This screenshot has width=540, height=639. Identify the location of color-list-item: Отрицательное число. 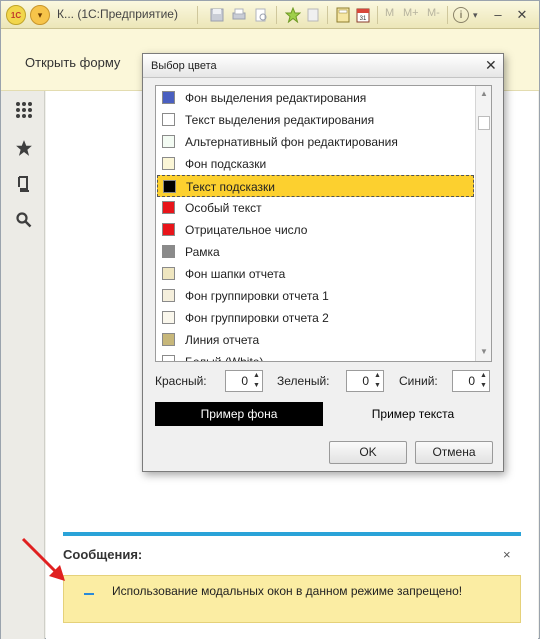
(315, 230).